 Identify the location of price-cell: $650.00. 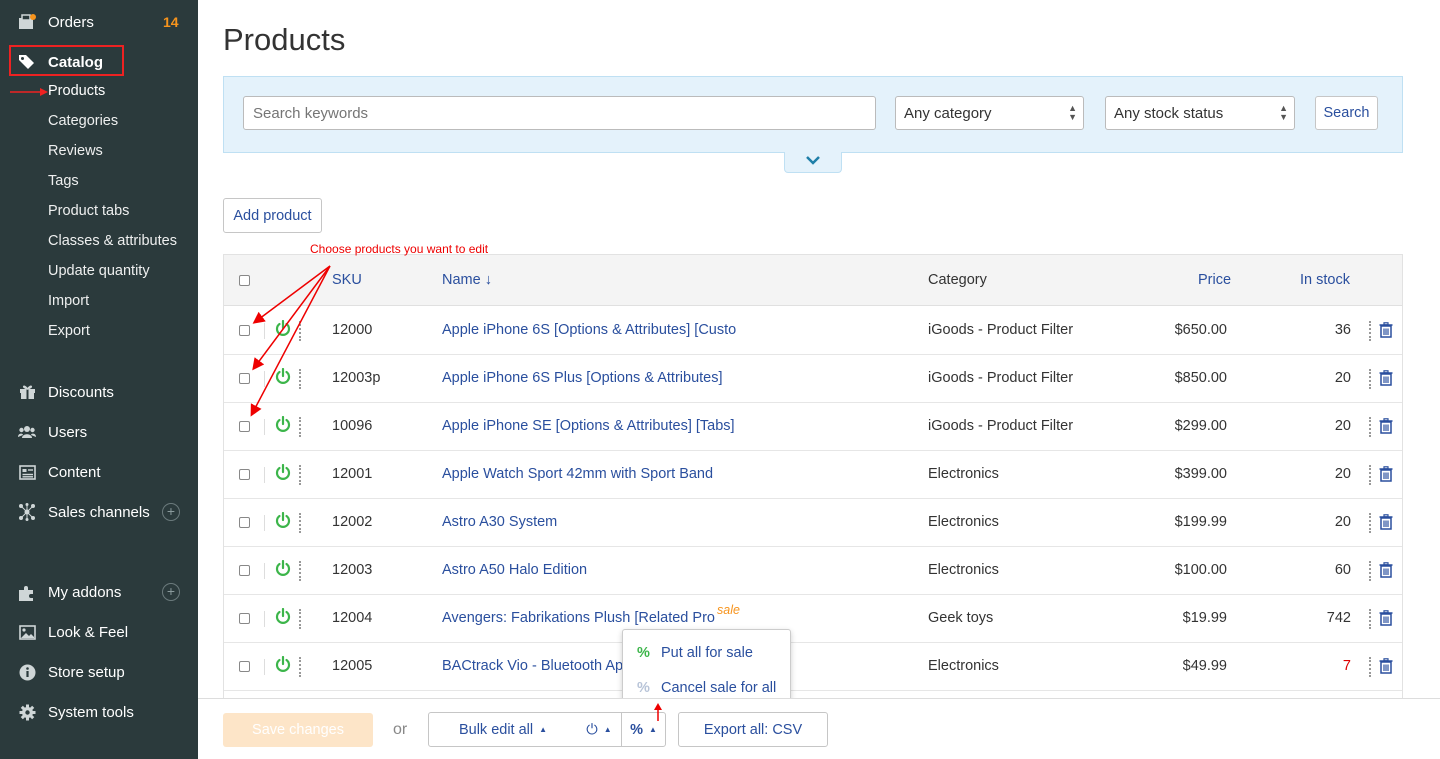
(1201, 330).